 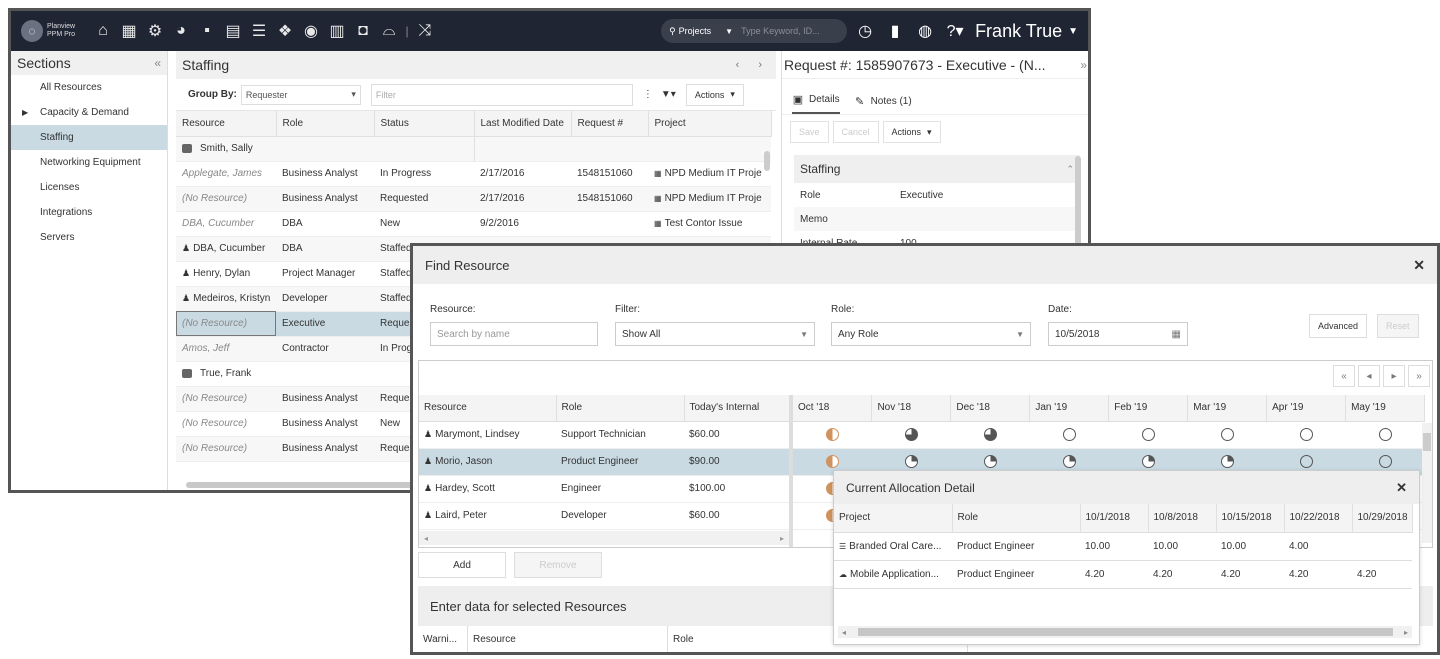 What do you see at coordinates (753, 65) in the screenshot?
I see `prev-next-nav: ‹ ›` at bounding box center [753, 65].